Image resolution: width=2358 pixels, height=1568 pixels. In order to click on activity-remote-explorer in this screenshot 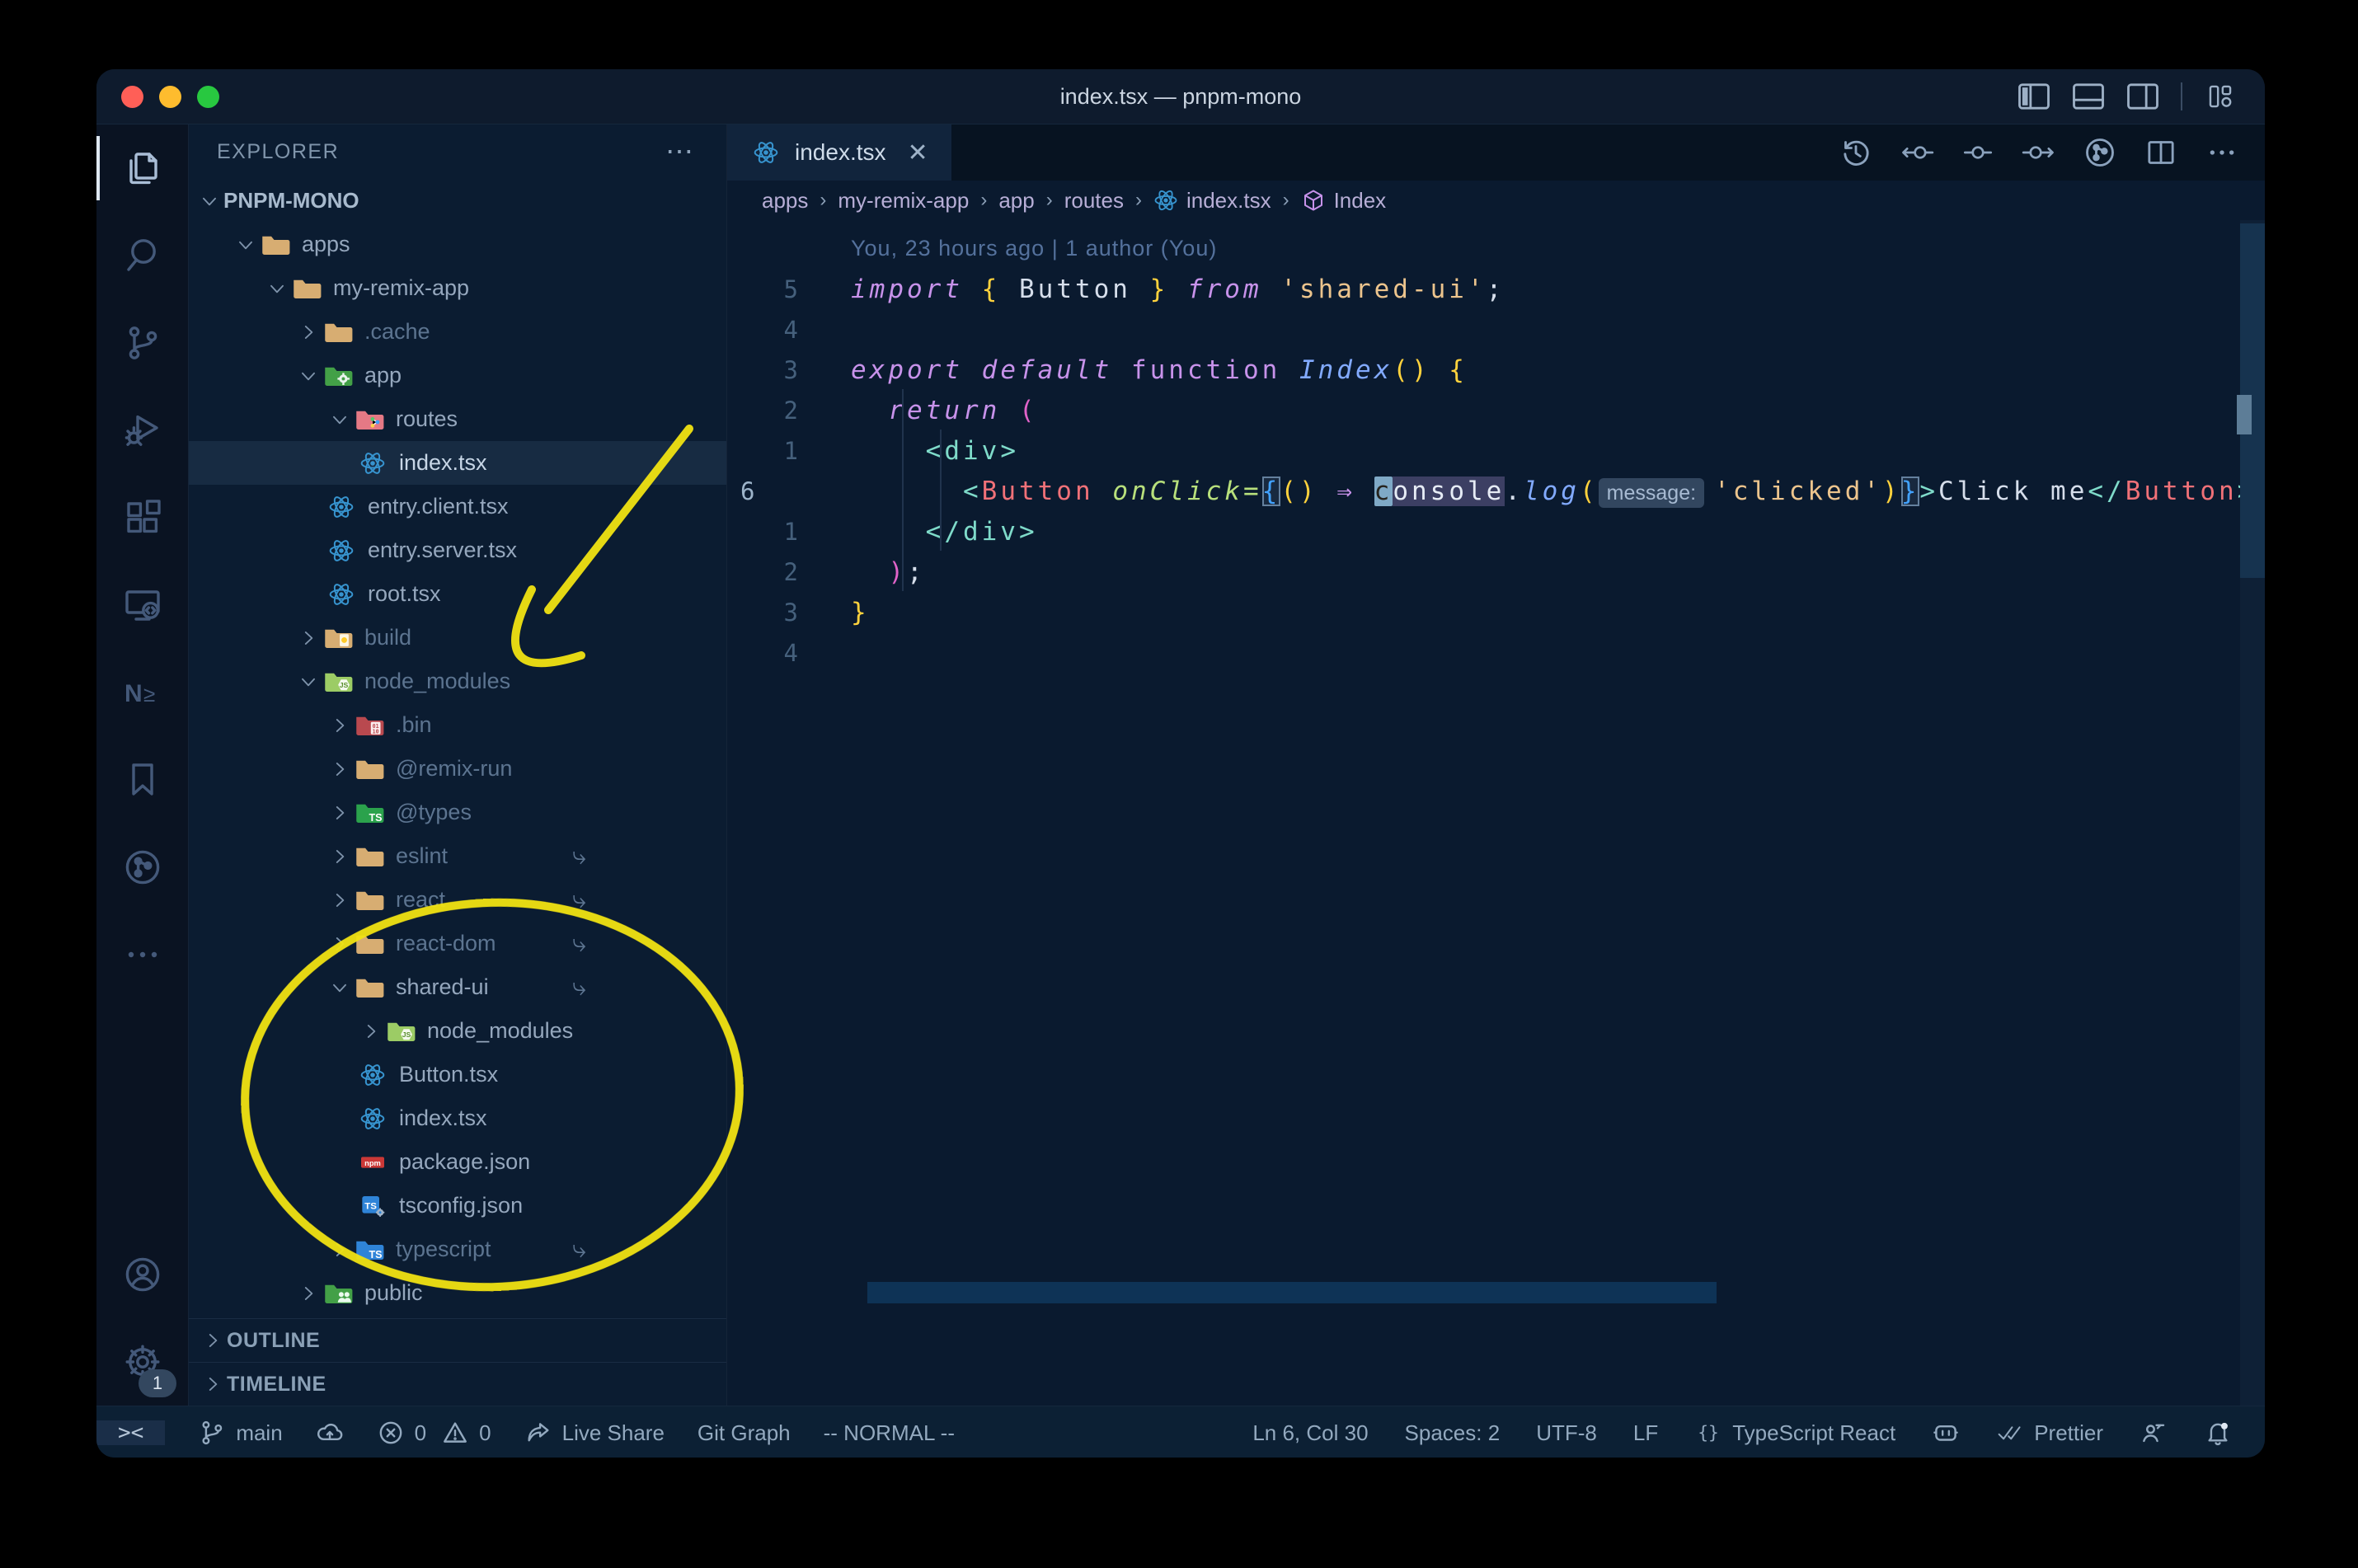, I will do `click(142, 605)`.